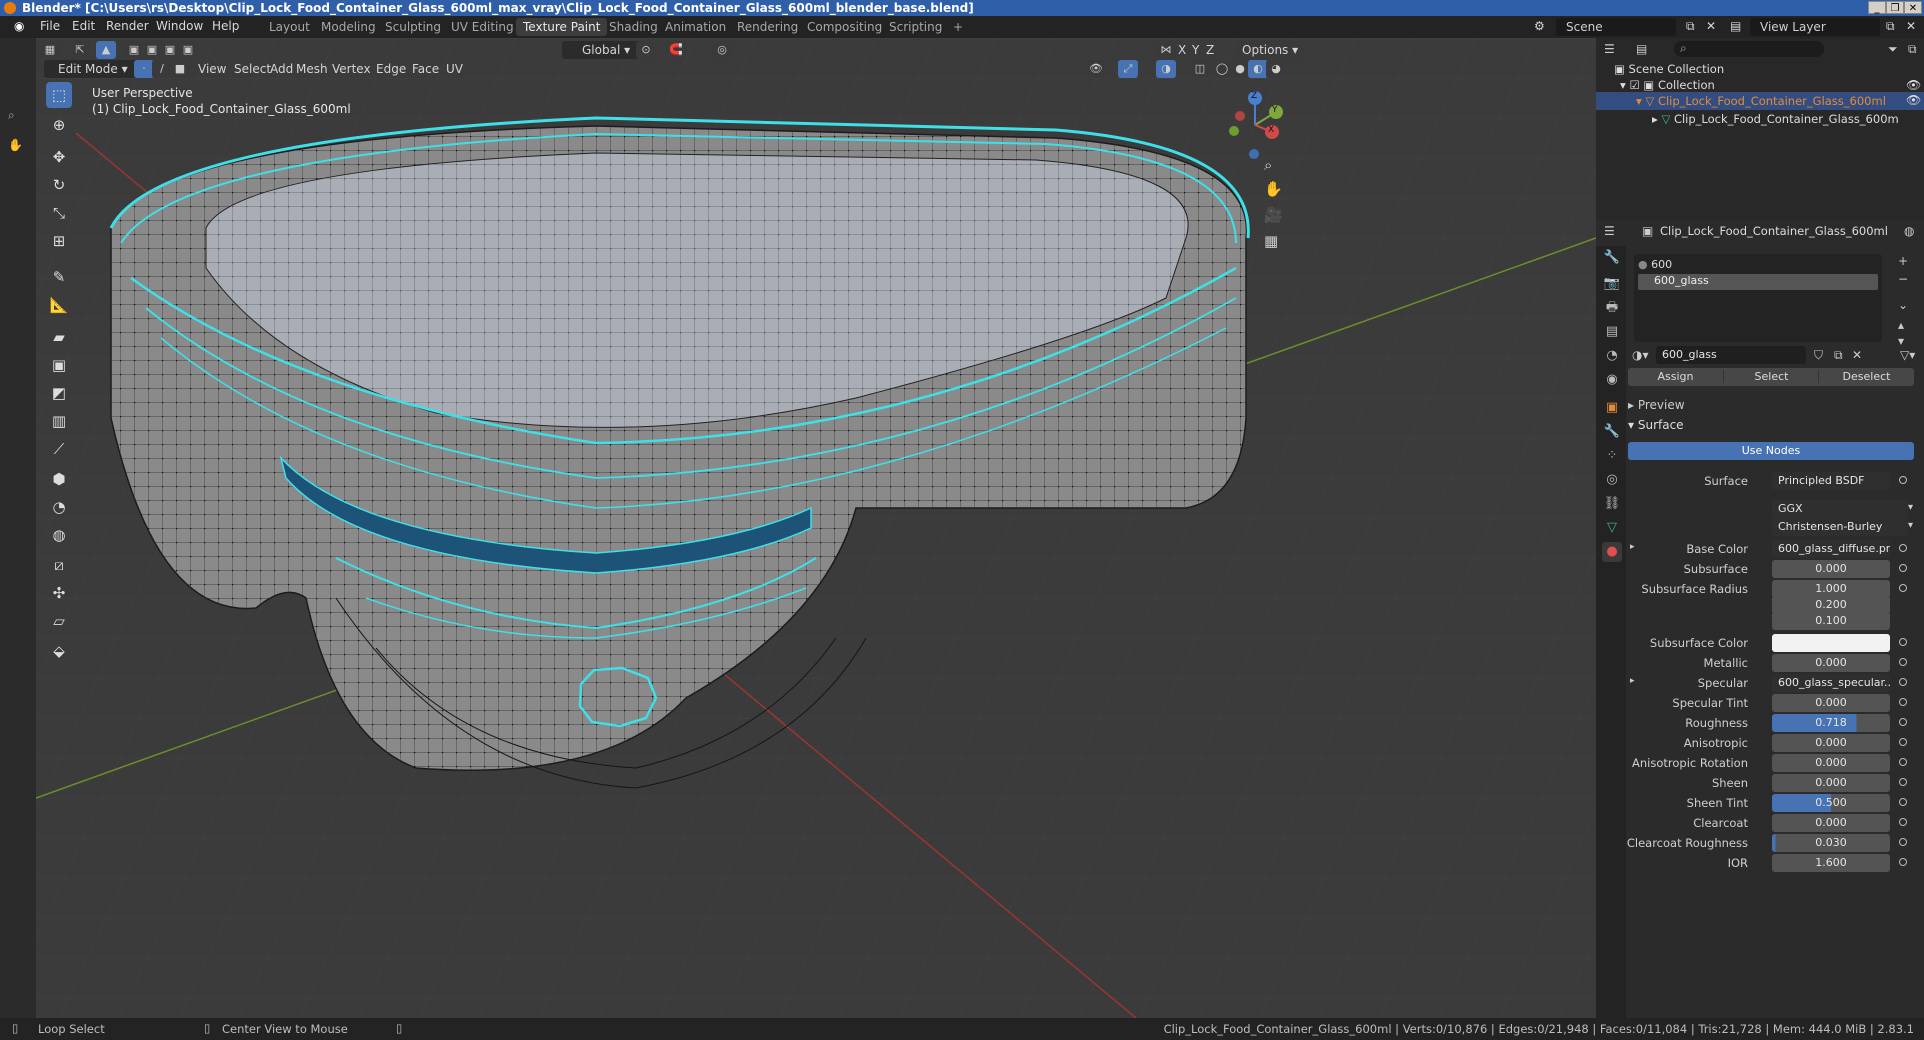 The height and width of the screenshot is (1040, 1924). What do you see at coordinates (1831, 621) in the screenshot?
I see `param-field: 0.100` at bounding box center [1831, 621].